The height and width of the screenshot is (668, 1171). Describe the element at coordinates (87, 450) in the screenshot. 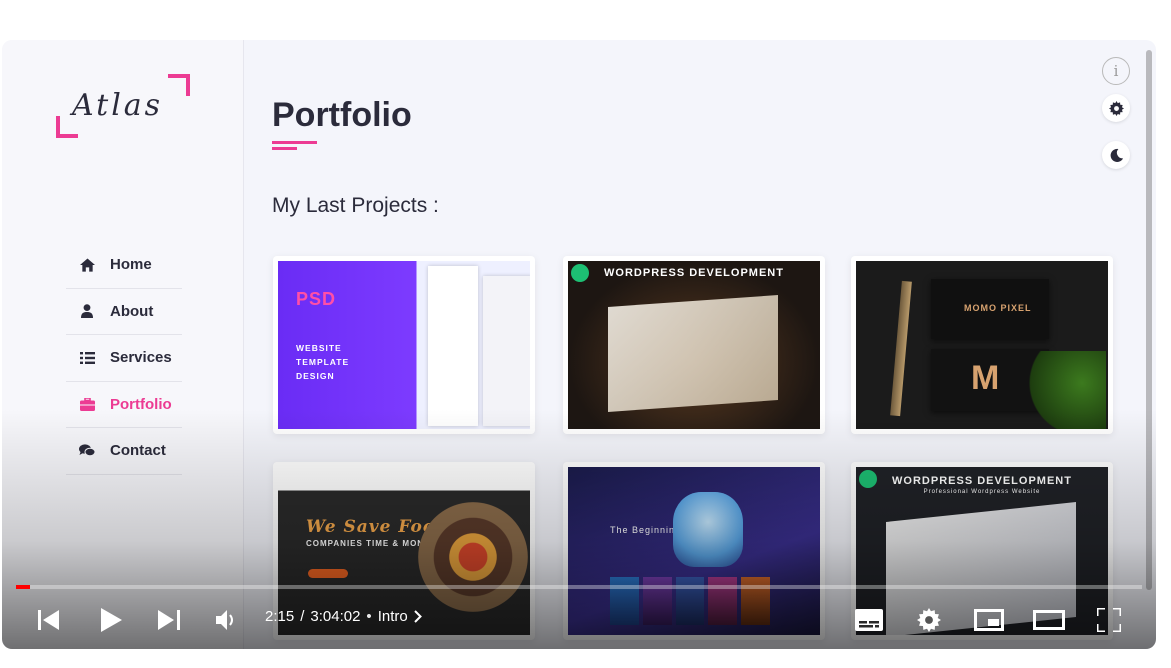

I see `comments-icon` at that location.